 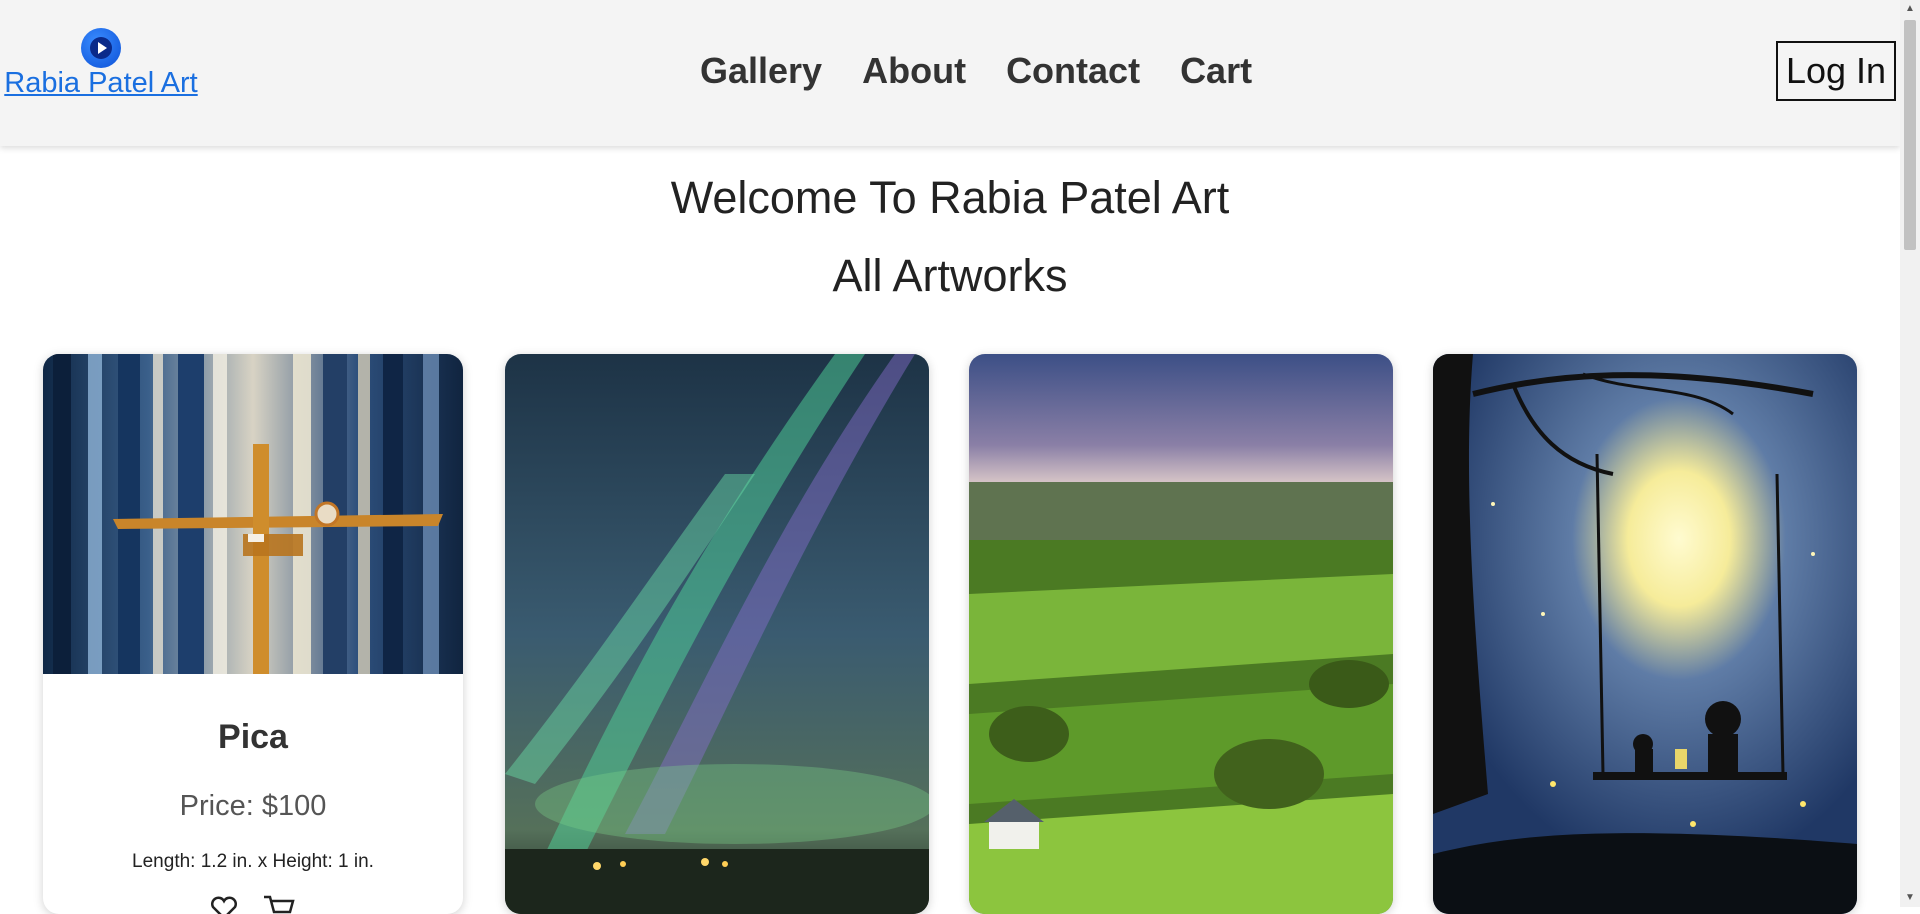 I want to click on heart-icon, so click(x=224, y=905).